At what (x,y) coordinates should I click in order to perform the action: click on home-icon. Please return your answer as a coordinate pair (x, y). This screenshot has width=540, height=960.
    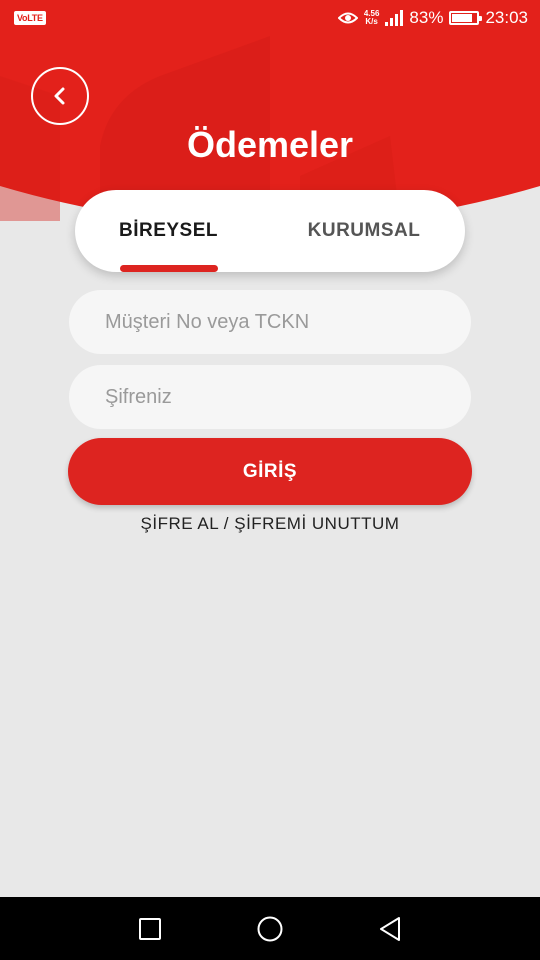
    Looking at the image, I should click on (270, 928).